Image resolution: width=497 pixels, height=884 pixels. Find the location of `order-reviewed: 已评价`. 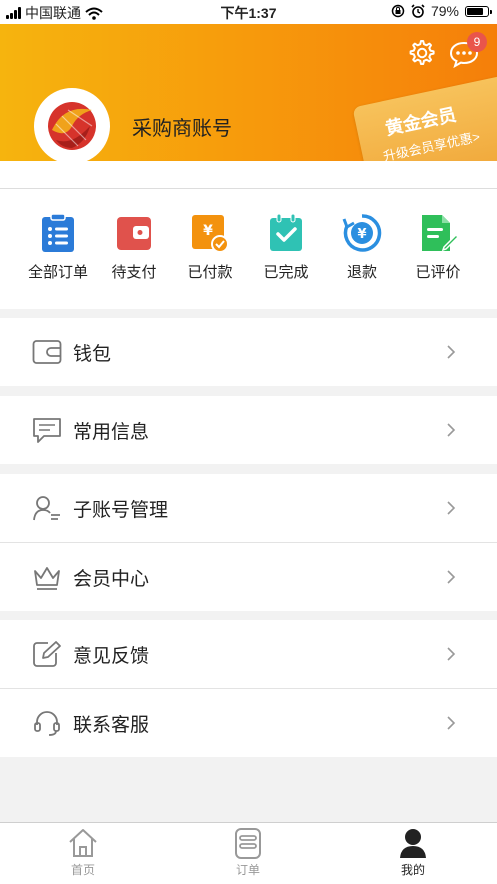

order-reviewed: 已评价 is located at coordinates (438, 247).